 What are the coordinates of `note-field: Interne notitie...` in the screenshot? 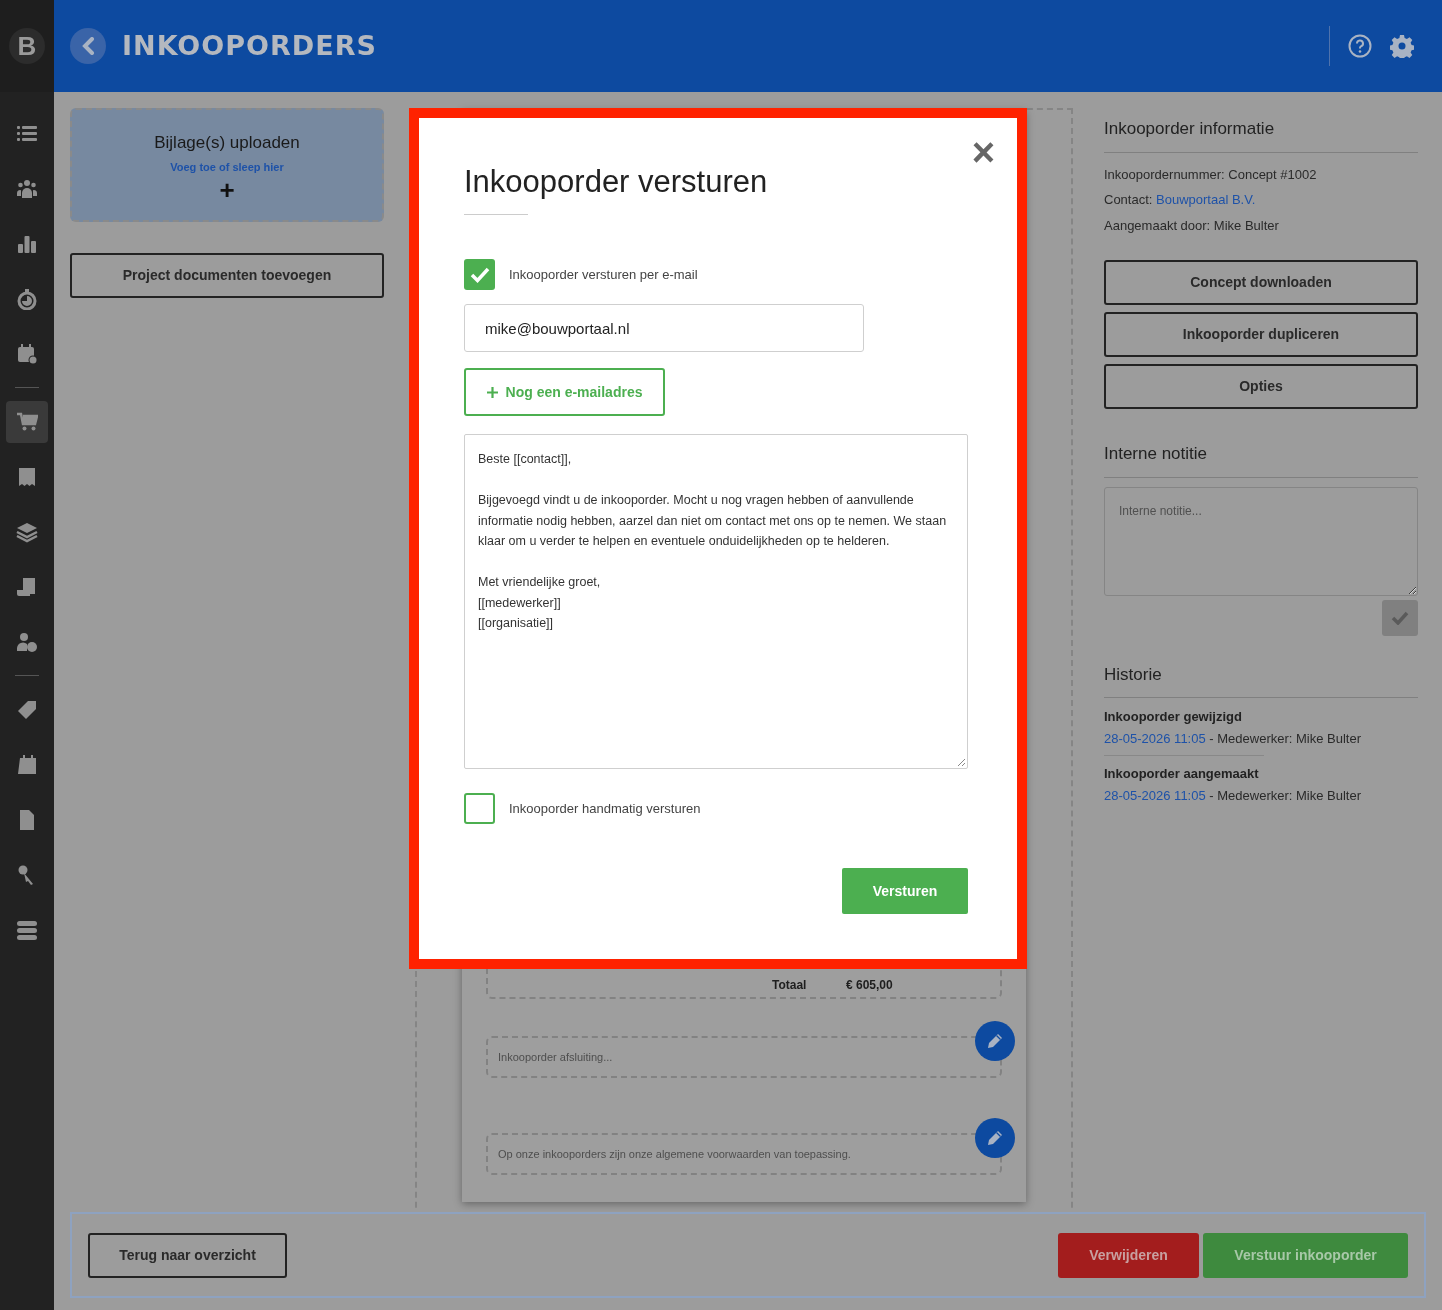 It's located at (1261, 541).